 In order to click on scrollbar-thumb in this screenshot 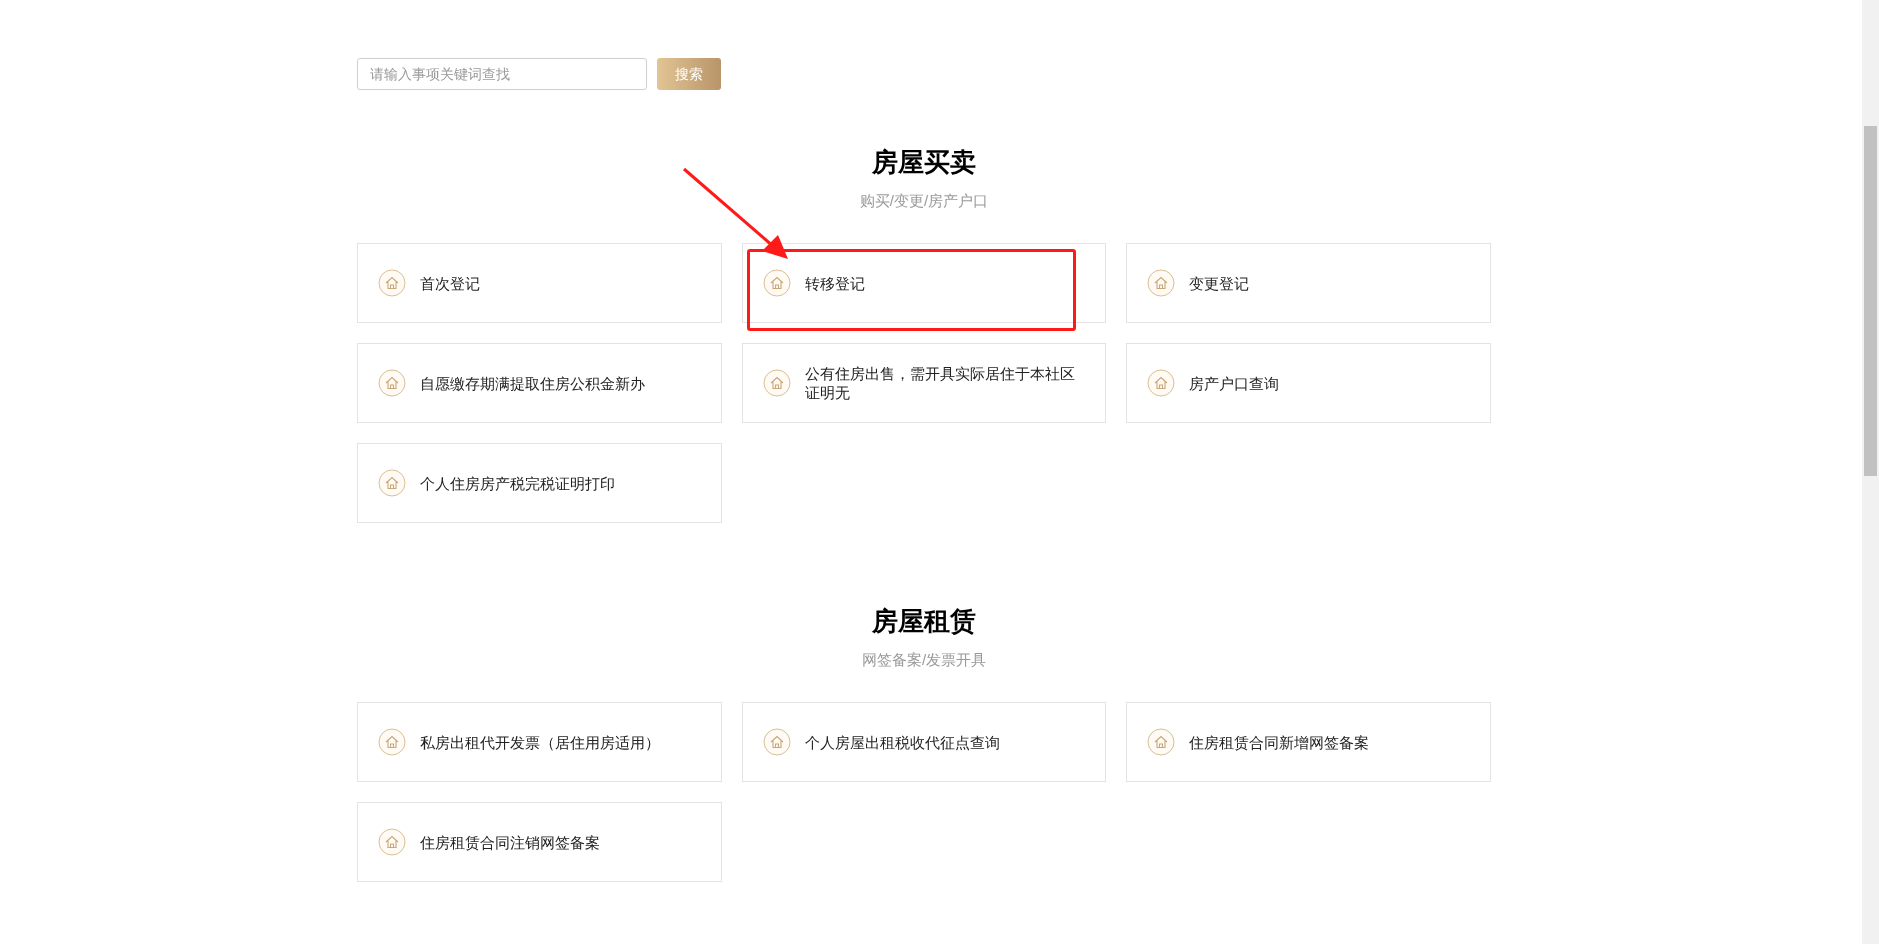, I will do `click(1870, 301)`.